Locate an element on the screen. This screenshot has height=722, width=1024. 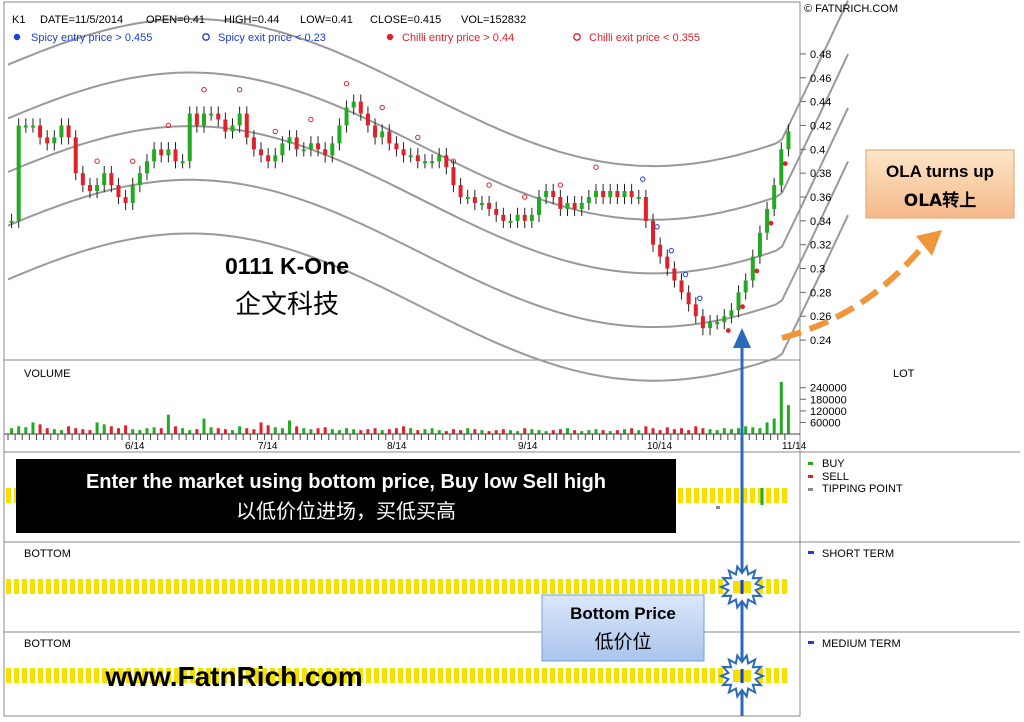
medium-term-bottom-burst-bar is located at coordinates (742, 676).